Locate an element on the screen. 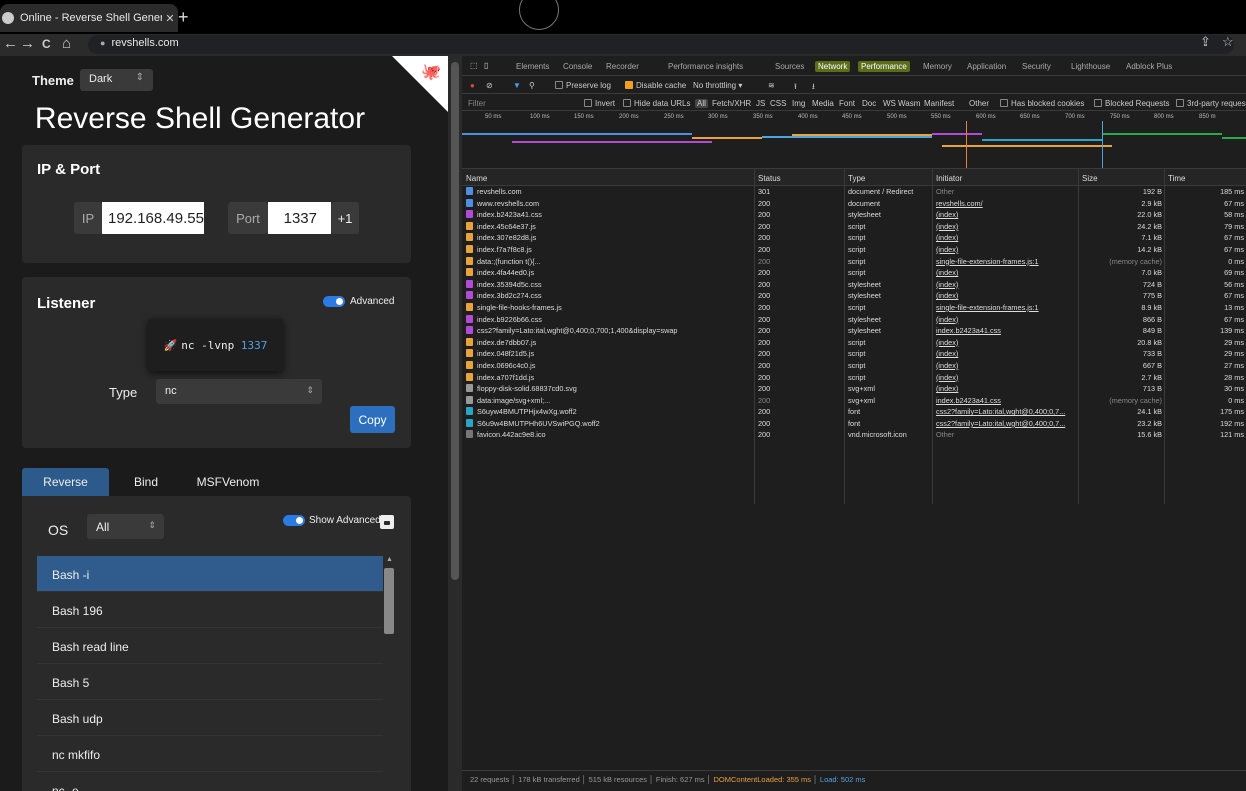 This screenshot has height=791, width=1246. filter-type-all: All is located at coordinates (701, 103).